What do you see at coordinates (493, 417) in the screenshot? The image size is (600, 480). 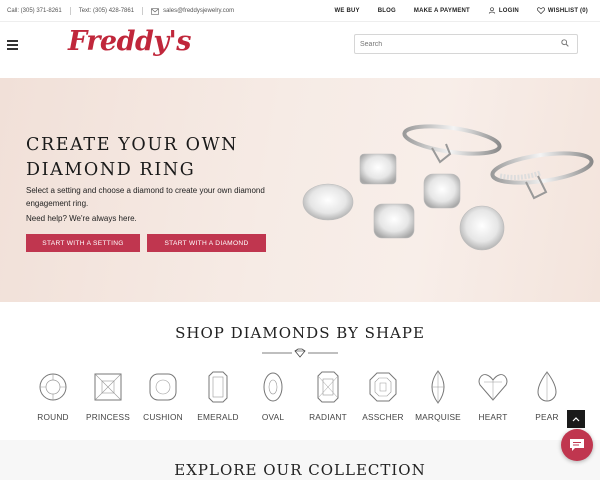 I see `shape-label: HEART` at bounding box center [493, 417].